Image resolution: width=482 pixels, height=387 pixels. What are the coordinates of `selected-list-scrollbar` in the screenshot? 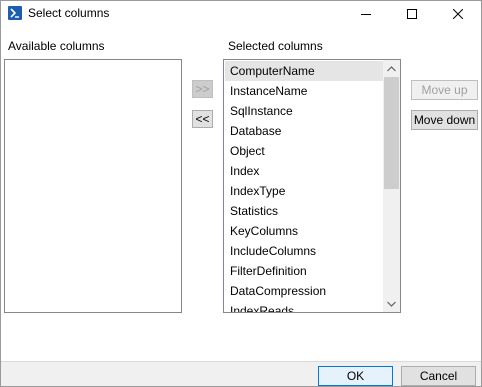 It's located at (391, 186).